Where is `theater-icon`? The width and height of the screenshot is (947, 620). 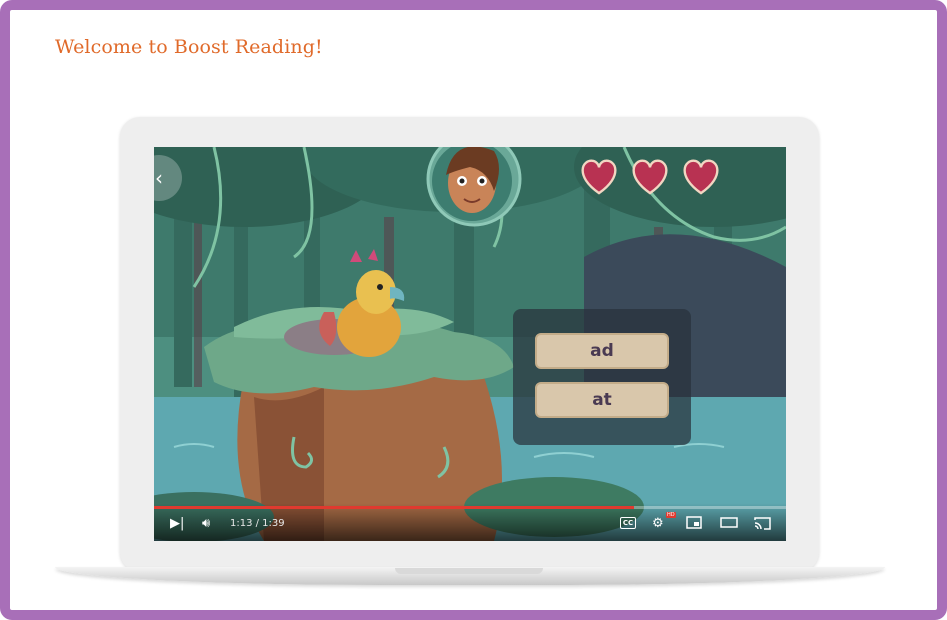
theater-icon is located at coordinates (729, 522).